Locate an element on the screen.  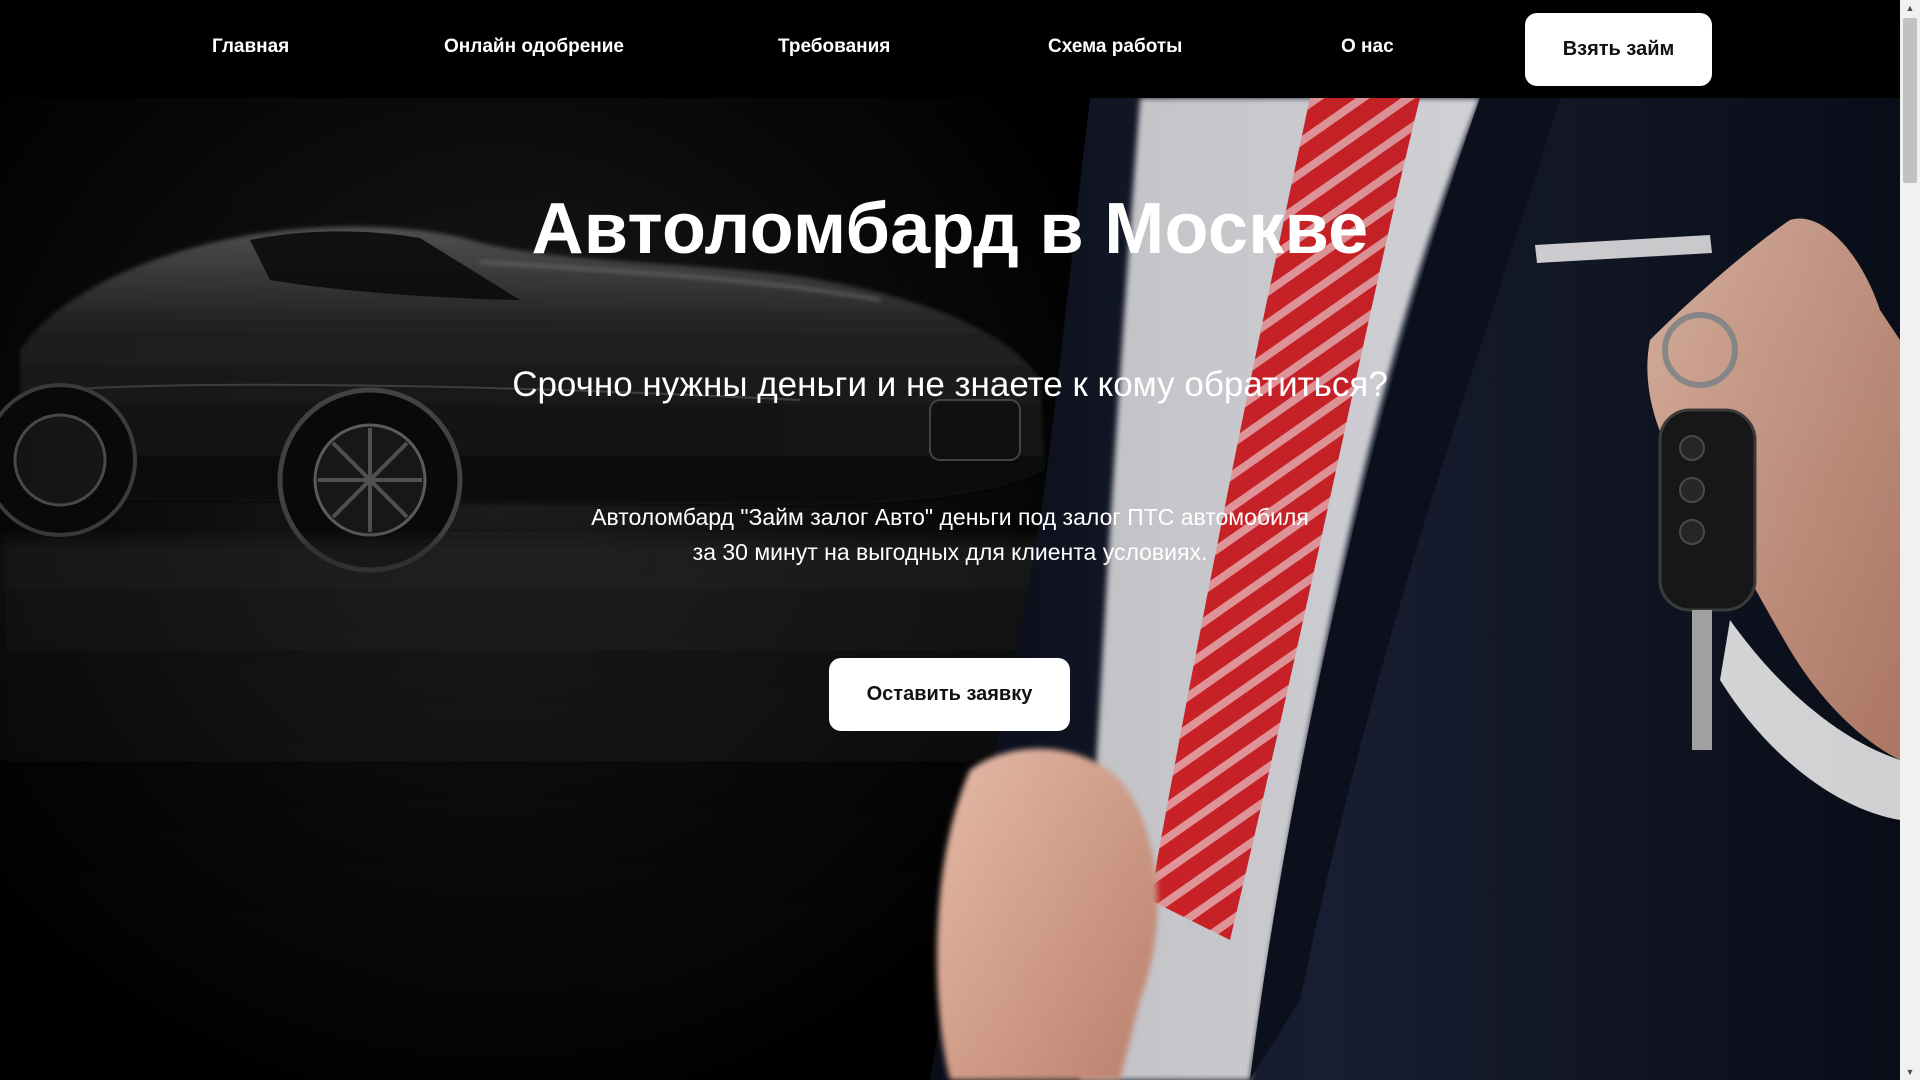
nav-item-requirements: Требования is located at coordinates (834, 47).